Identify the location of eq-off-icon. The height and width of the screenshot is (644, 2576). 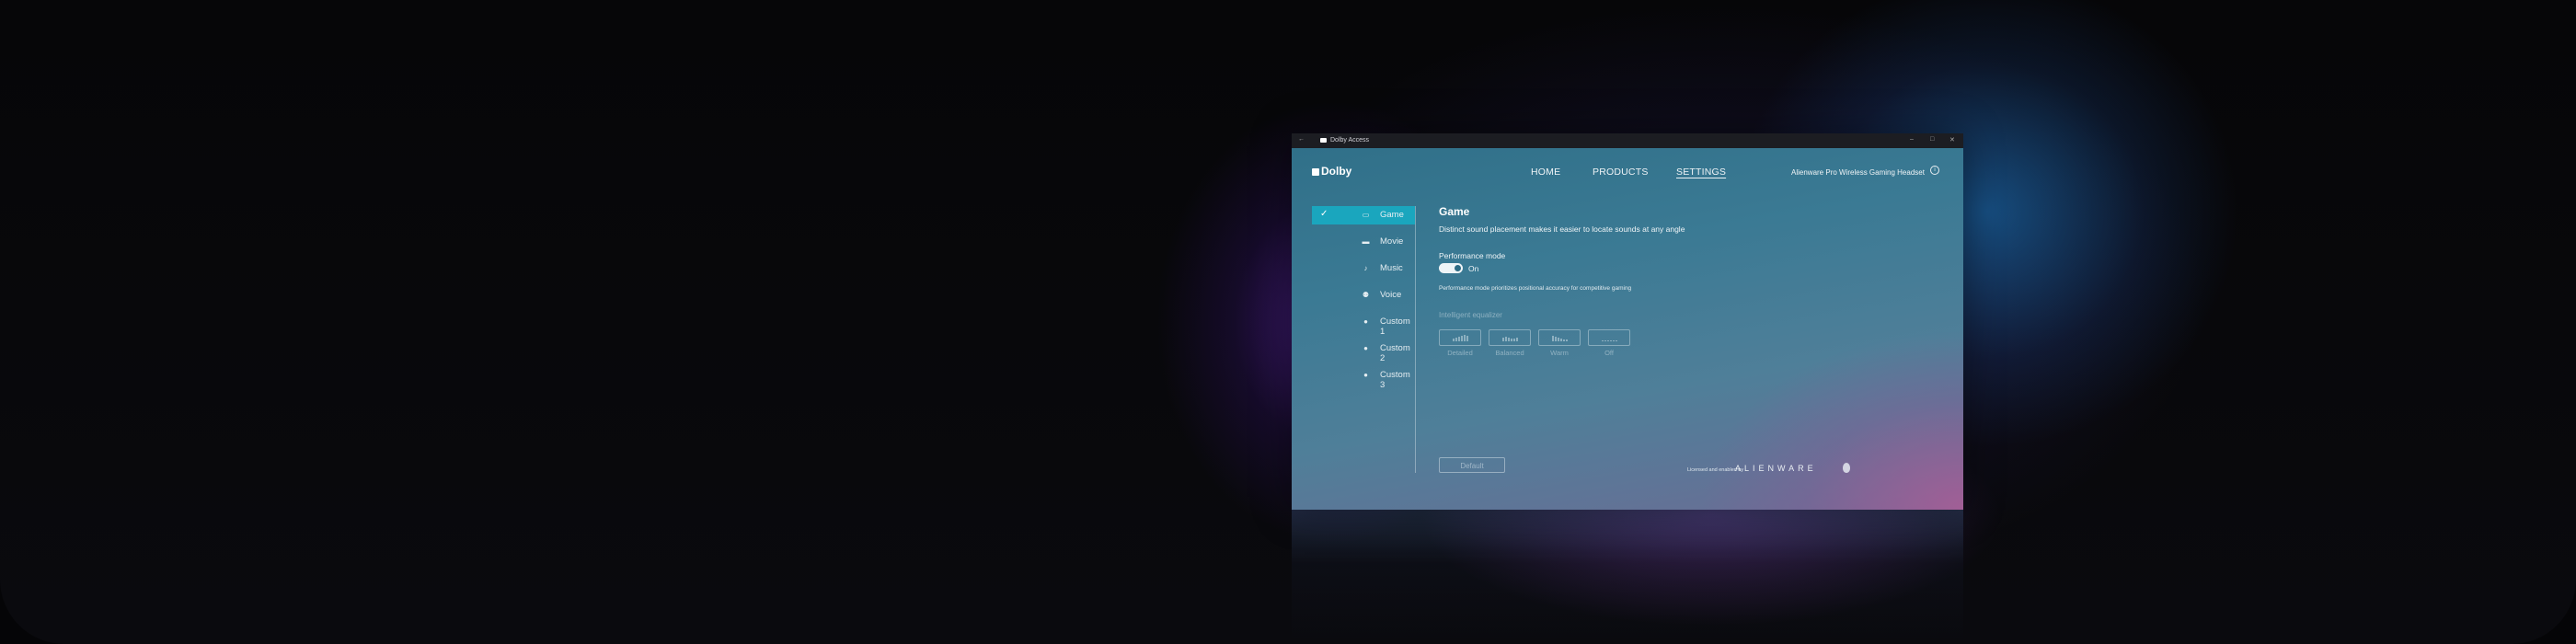
(1609, 337).